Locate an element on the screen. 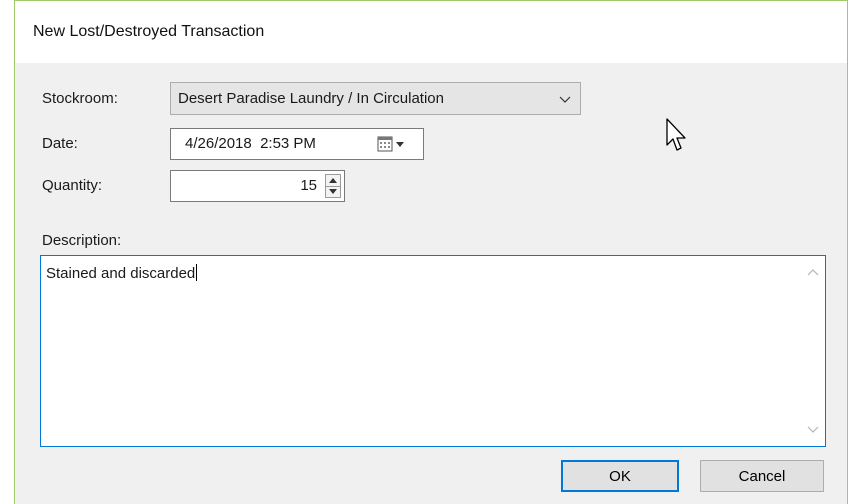 This screenshot has height=504, width=850. spin-down-icon is located at coordinates (333, 191).